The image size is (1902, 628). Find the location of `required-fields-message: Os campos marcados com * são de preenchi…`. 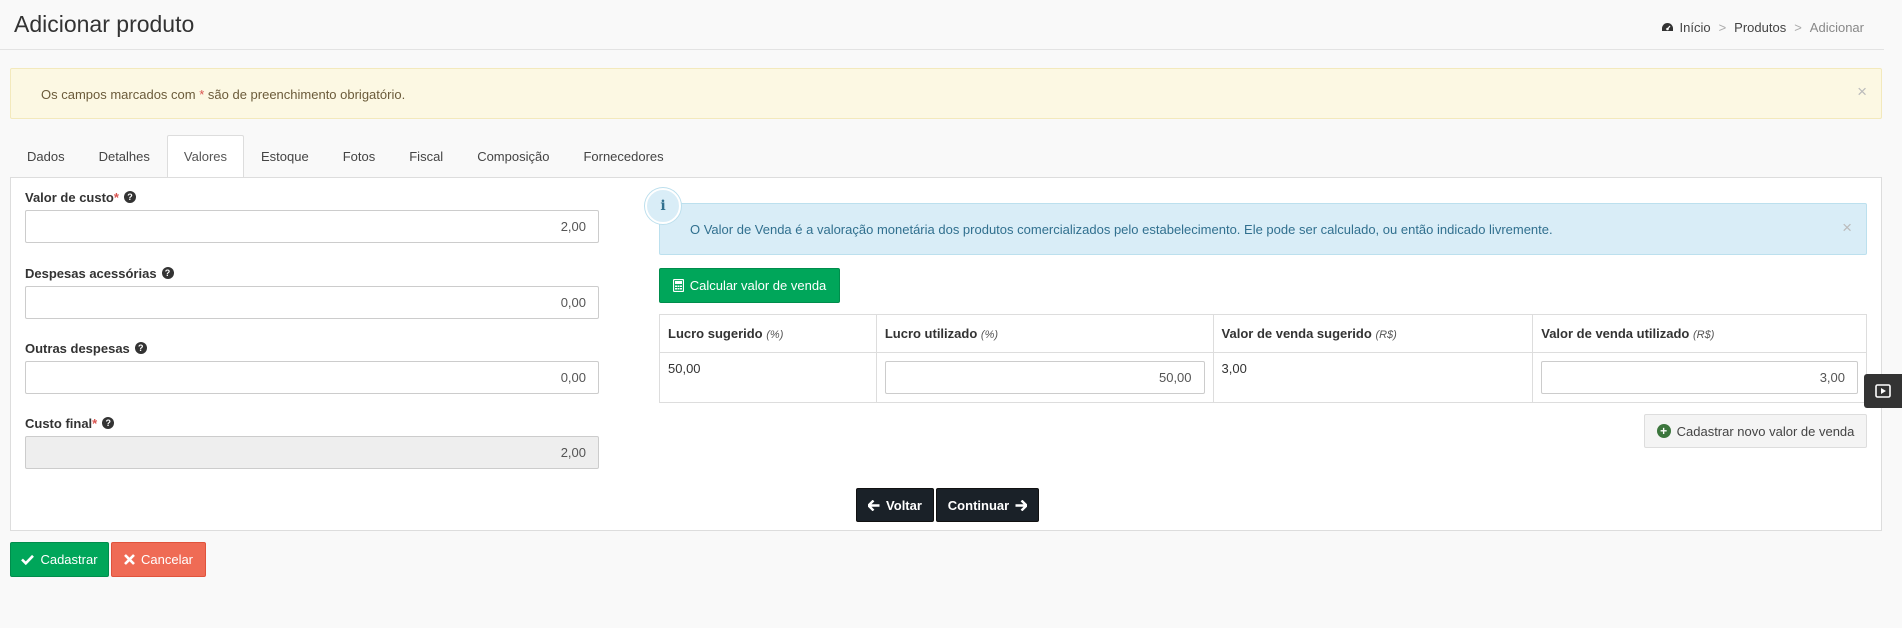

required-fields-message: Os campos marcados com * são de preenchi… is located at coordinates (223, 94).